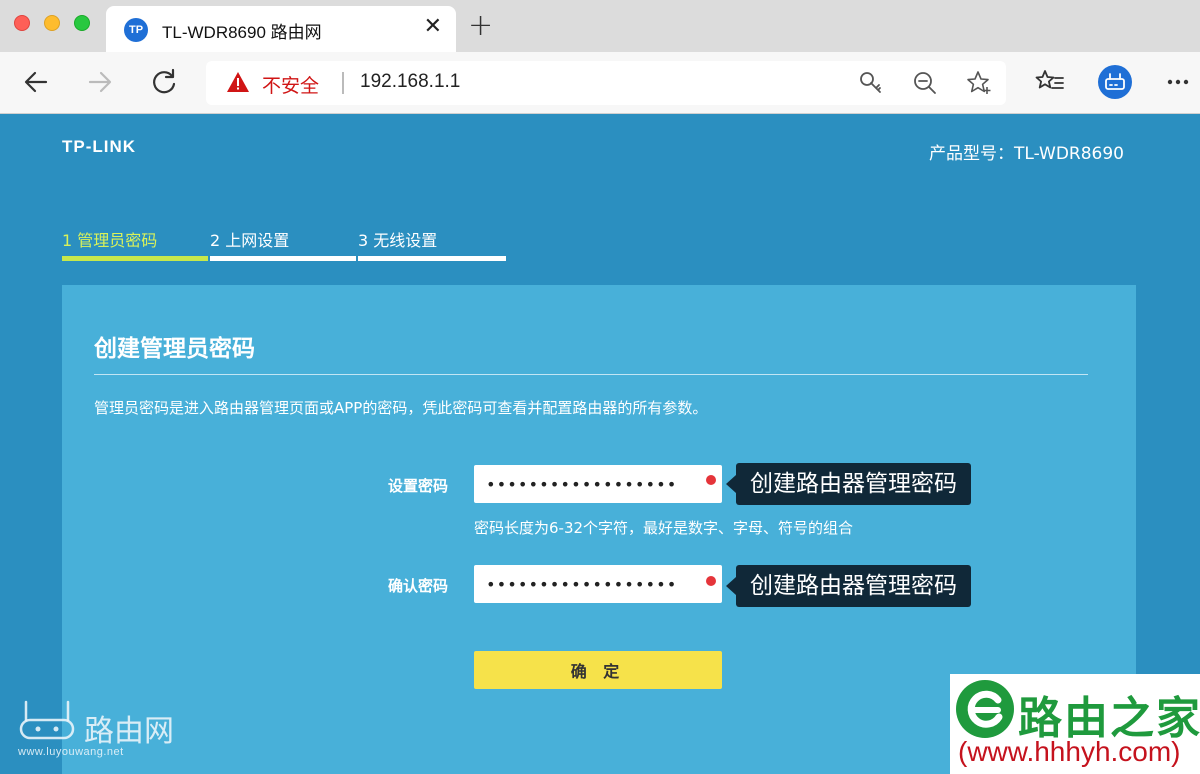 The height and width of the screenshot is (774, 1200). I want to click on password-annotation: 创建路由器管理密码, so click(848, 484).